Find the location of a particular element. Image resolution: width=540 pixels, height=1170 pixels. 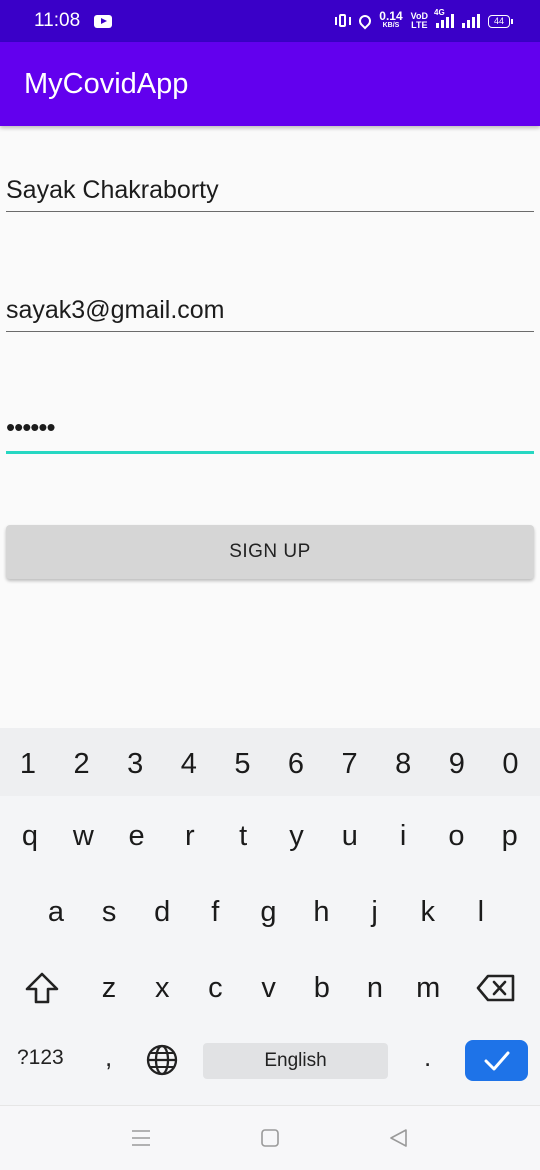

network-speed-value: 0.14 is located at coordinates (391, 16).